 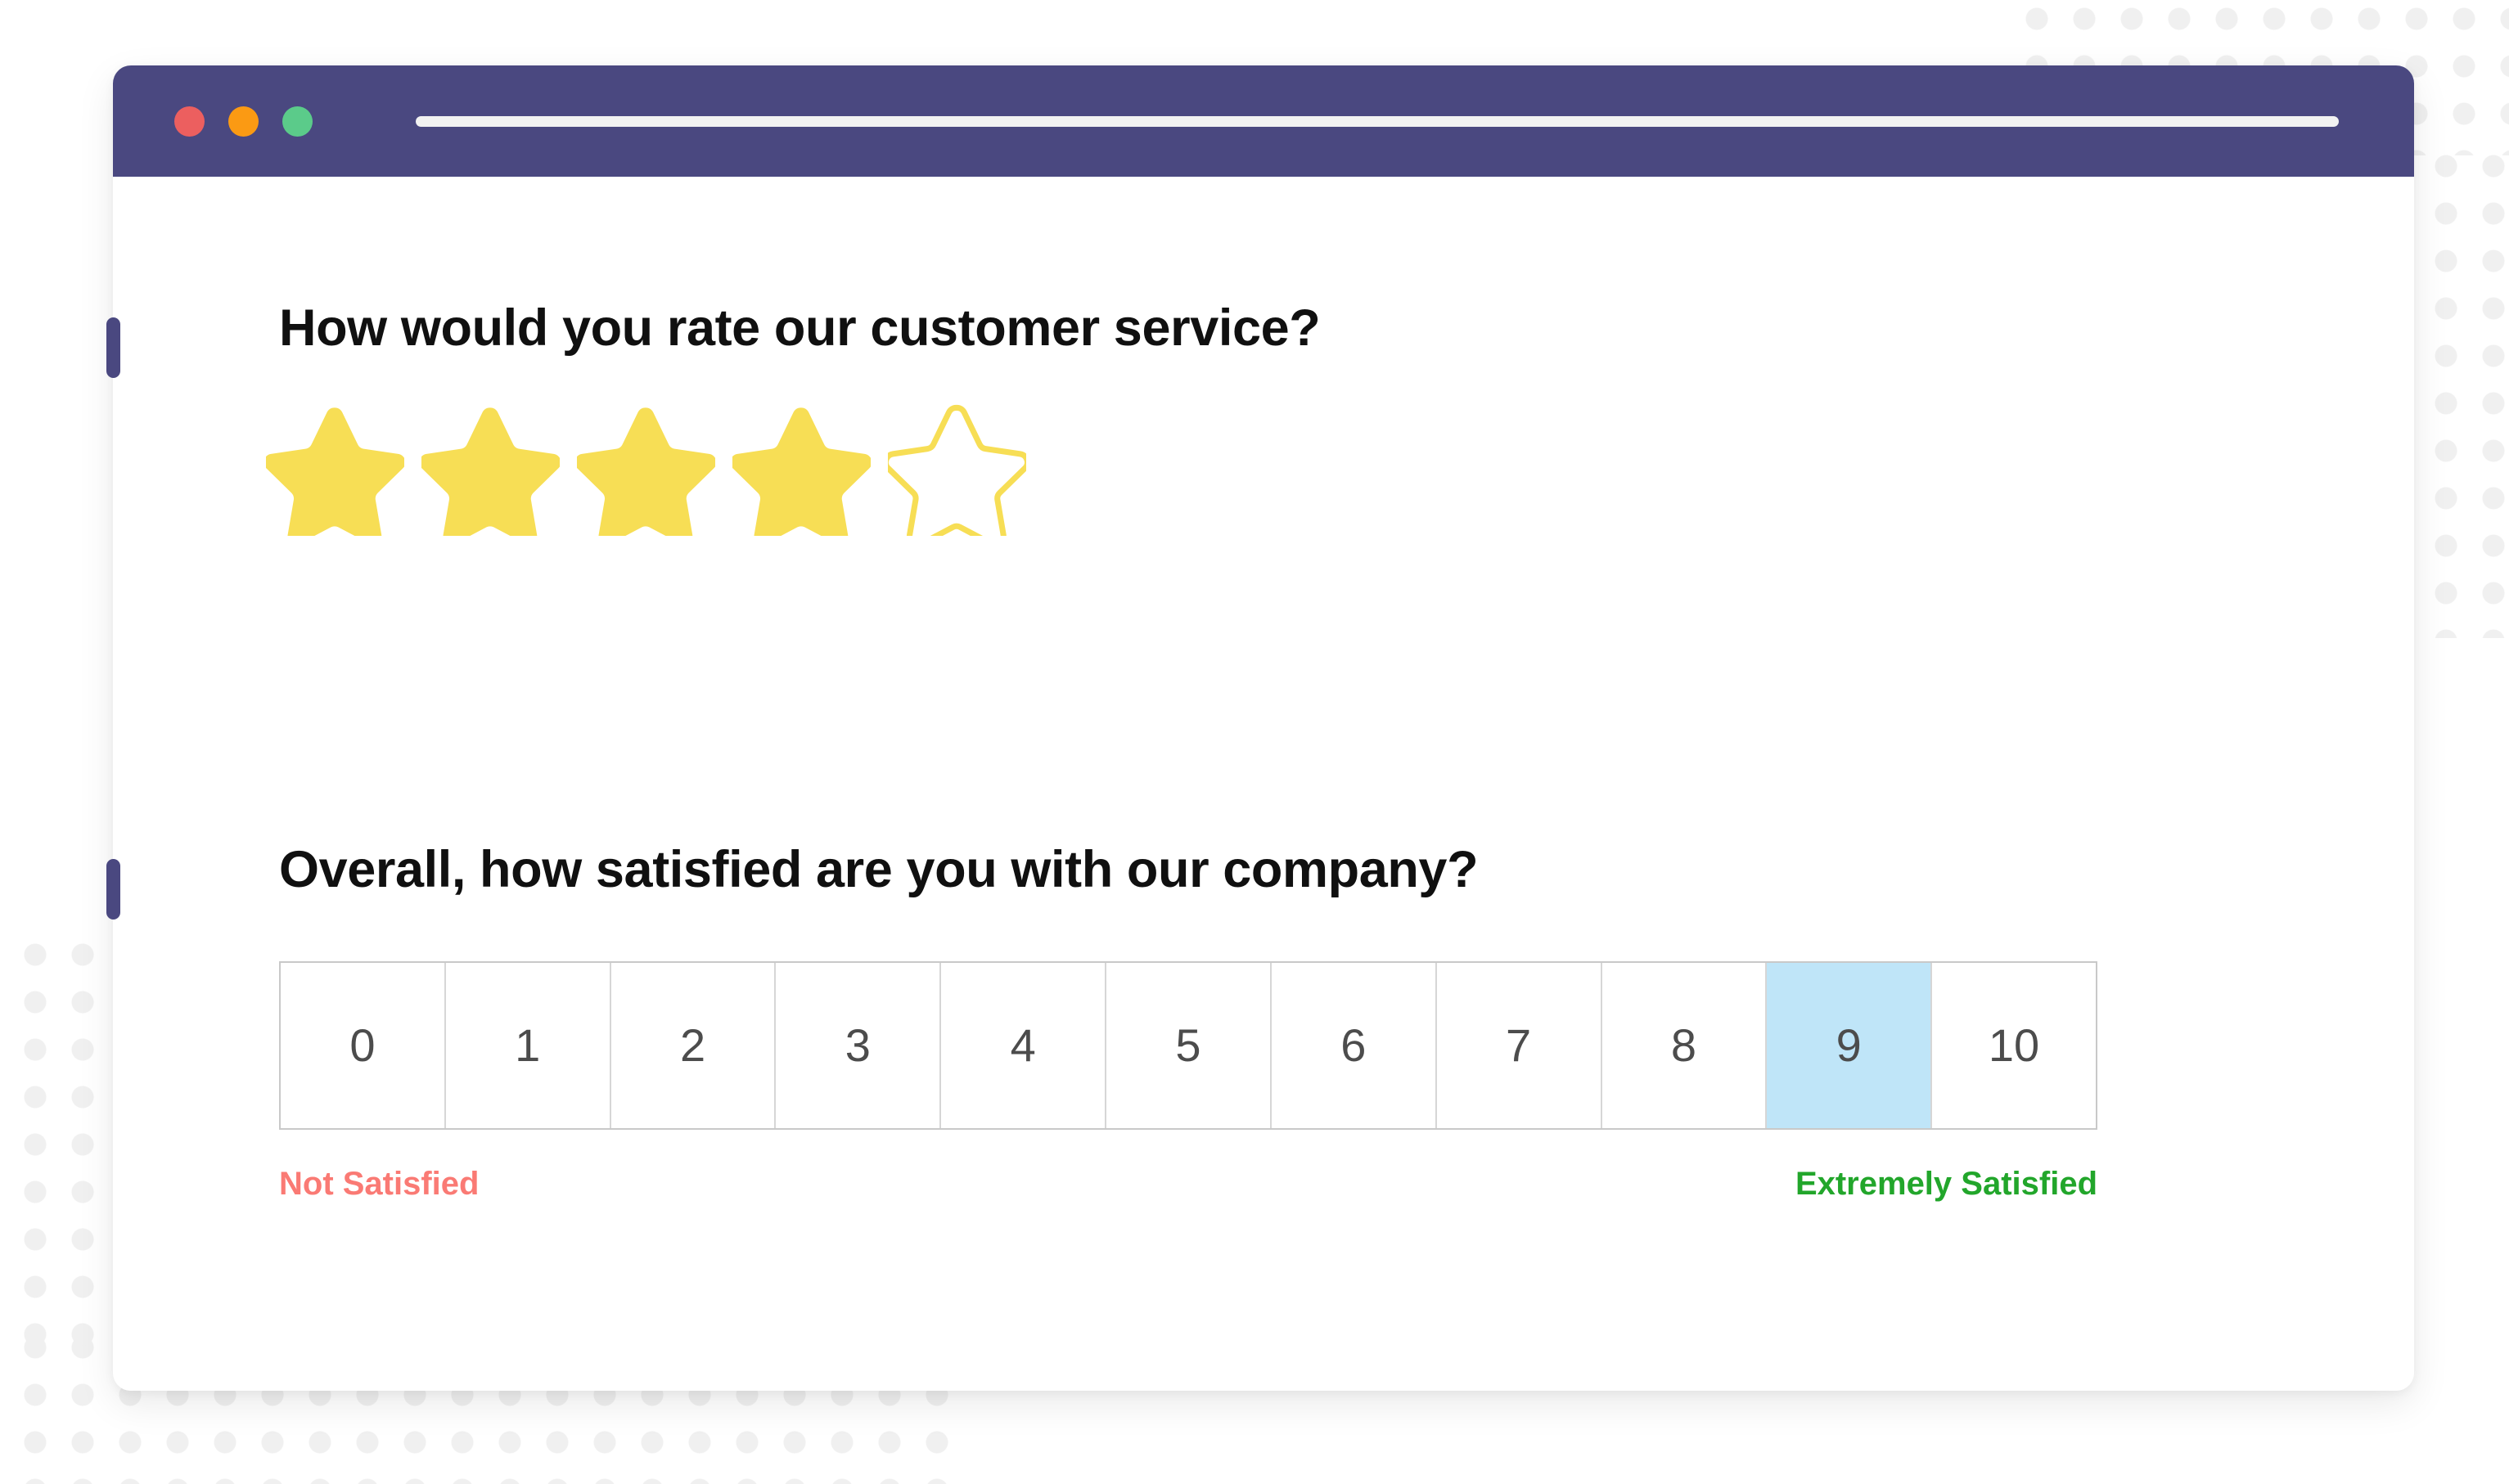 What do you see at coordinates (1188, 1184) in the screenshot?
I see `nps-anchor-labels: Not Satisfied Extremely Satisfied` at bounding box center [1188, 1184].